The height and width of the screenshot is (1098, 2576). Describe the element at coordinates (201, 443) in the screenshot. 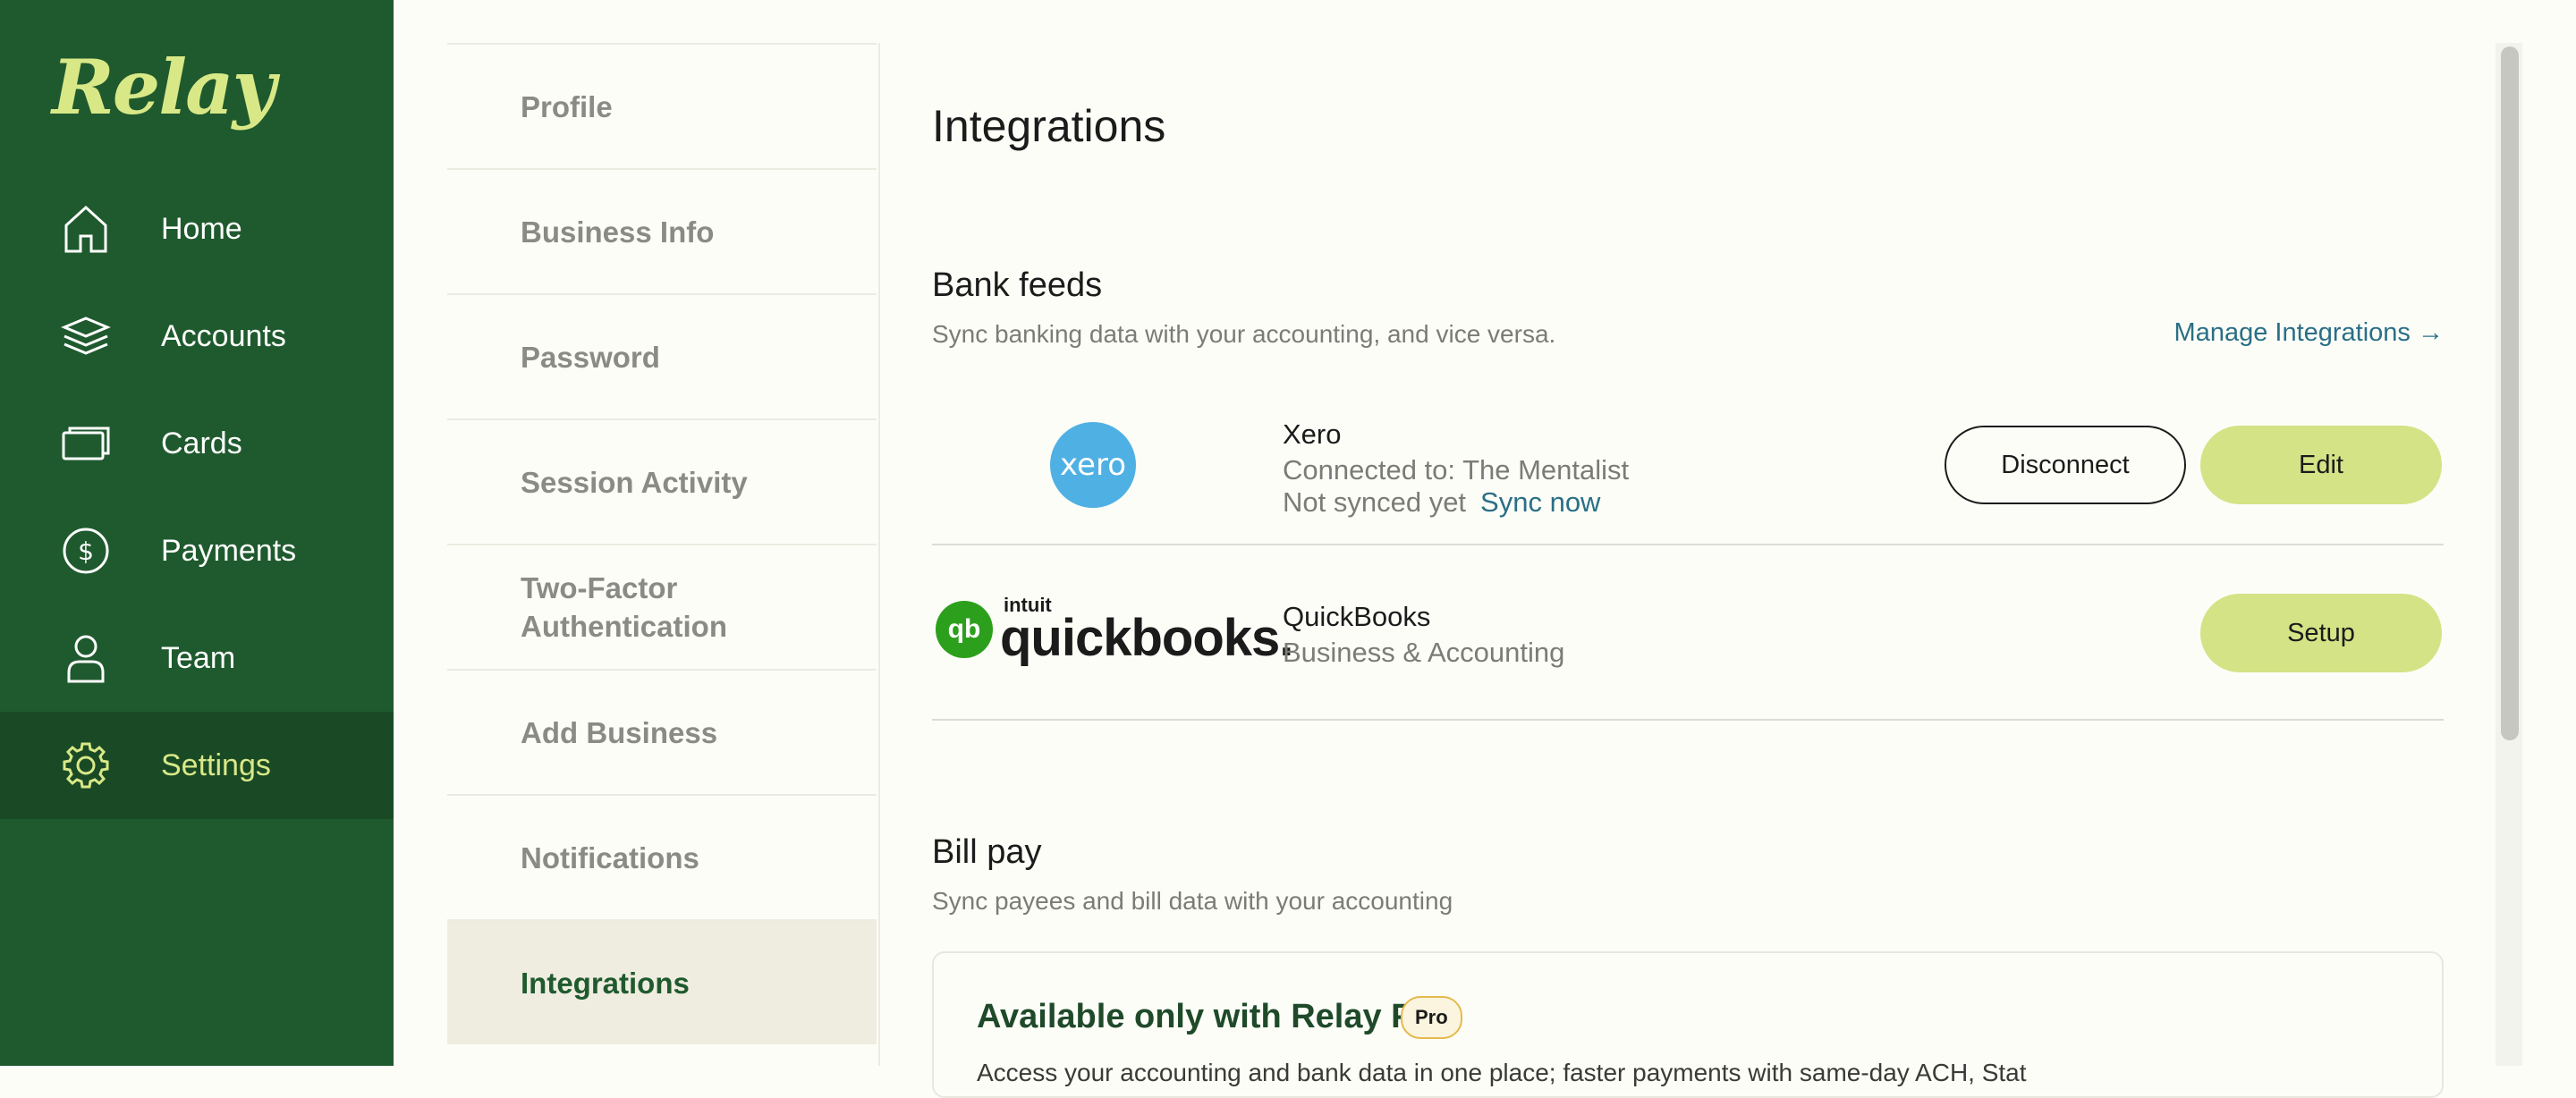

I see `sidebar-item-label: Cards` at that location.